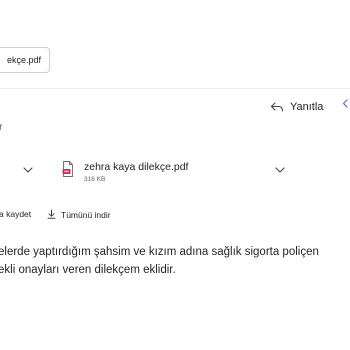  Describe the element at coordinates (136, 167) in the screenshot. I see `attachment-name: zehra kaya dilekçe.pdf` at that location.